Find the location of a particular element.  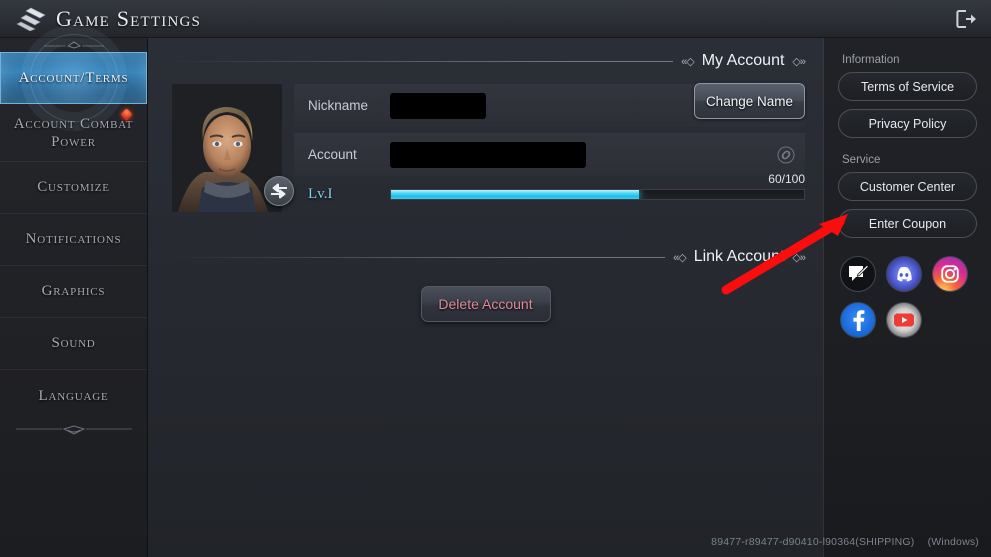

customer-center-button: Customer Center is located at coordinates (907, 186).